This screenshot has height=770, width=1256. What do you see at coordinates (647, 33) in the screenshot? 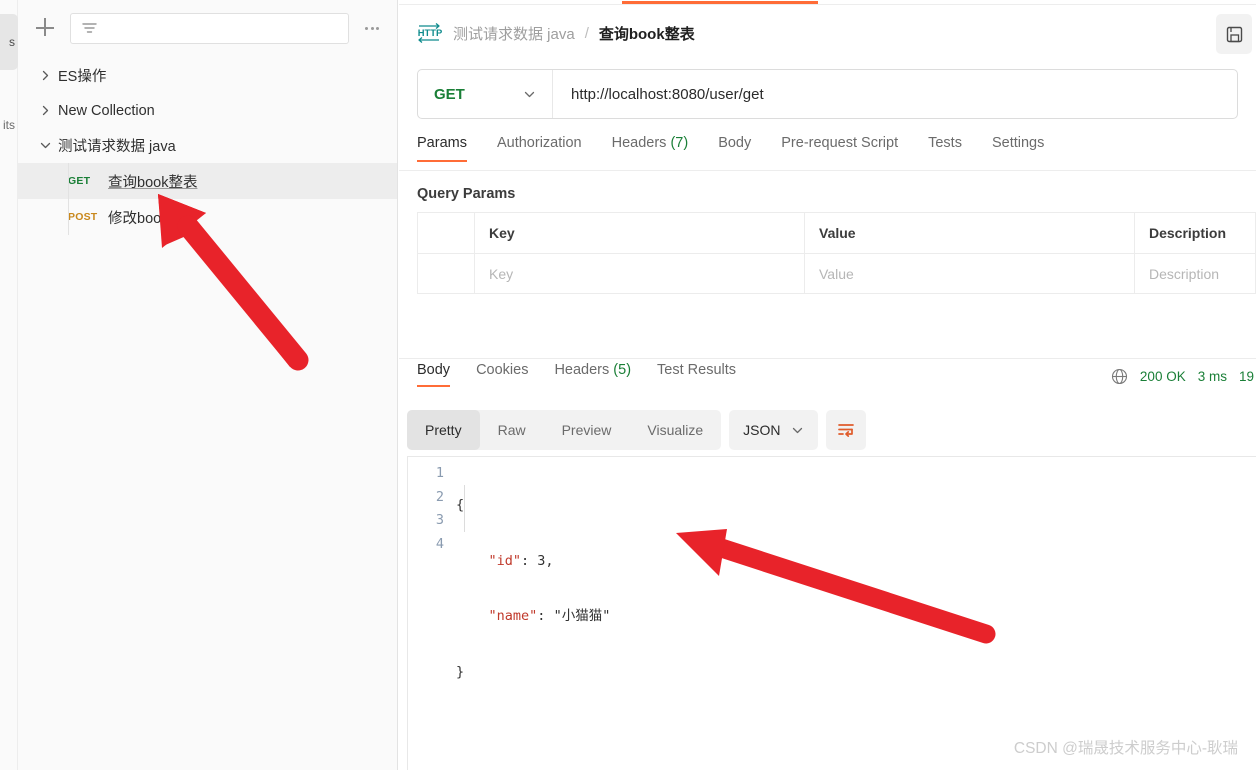
I see `breadcrumb-request-name: 查询book整表` at bounding box center [647, 33].